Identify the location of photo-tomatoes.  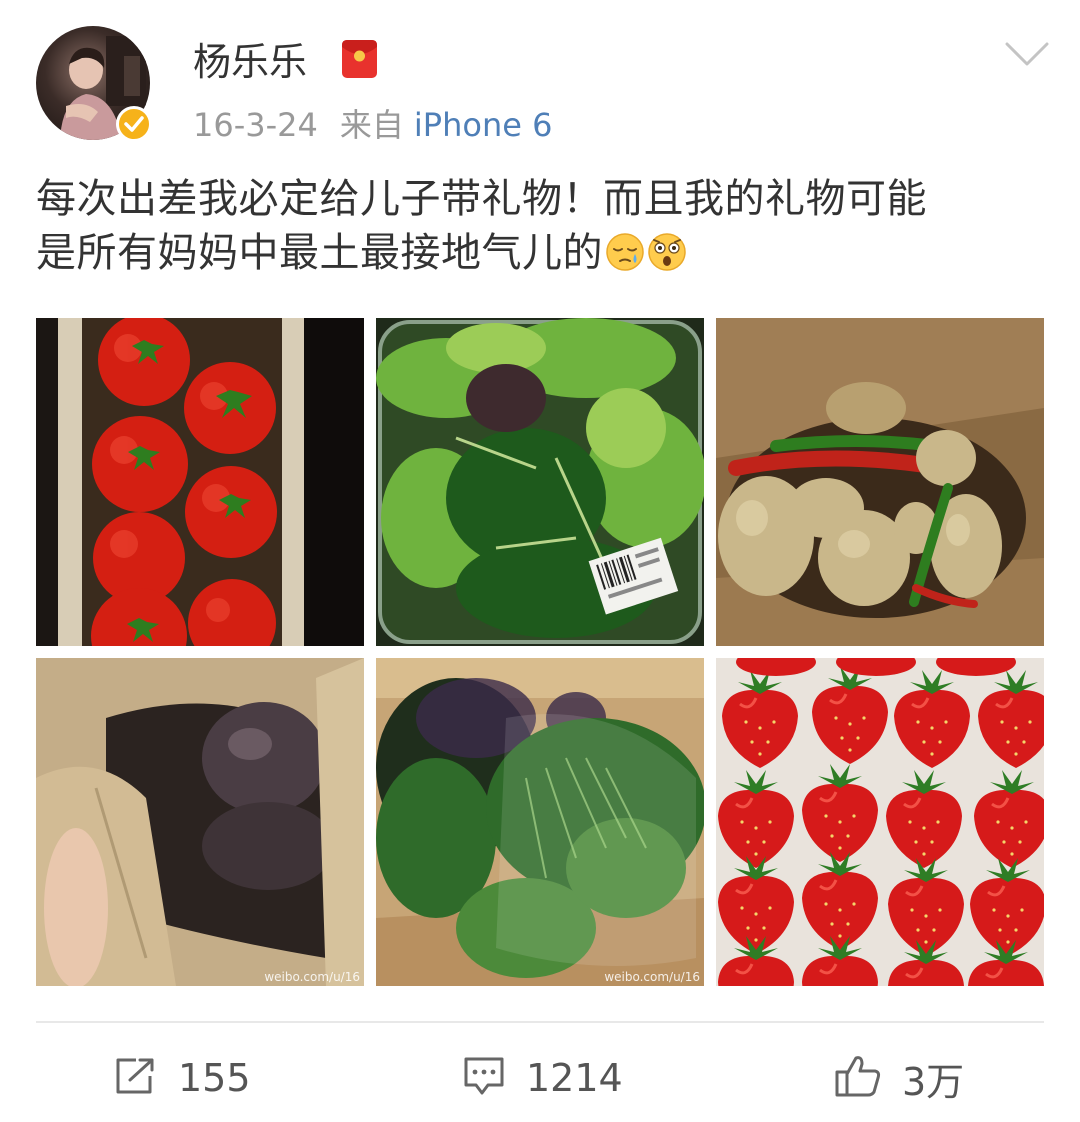
(200, 482).